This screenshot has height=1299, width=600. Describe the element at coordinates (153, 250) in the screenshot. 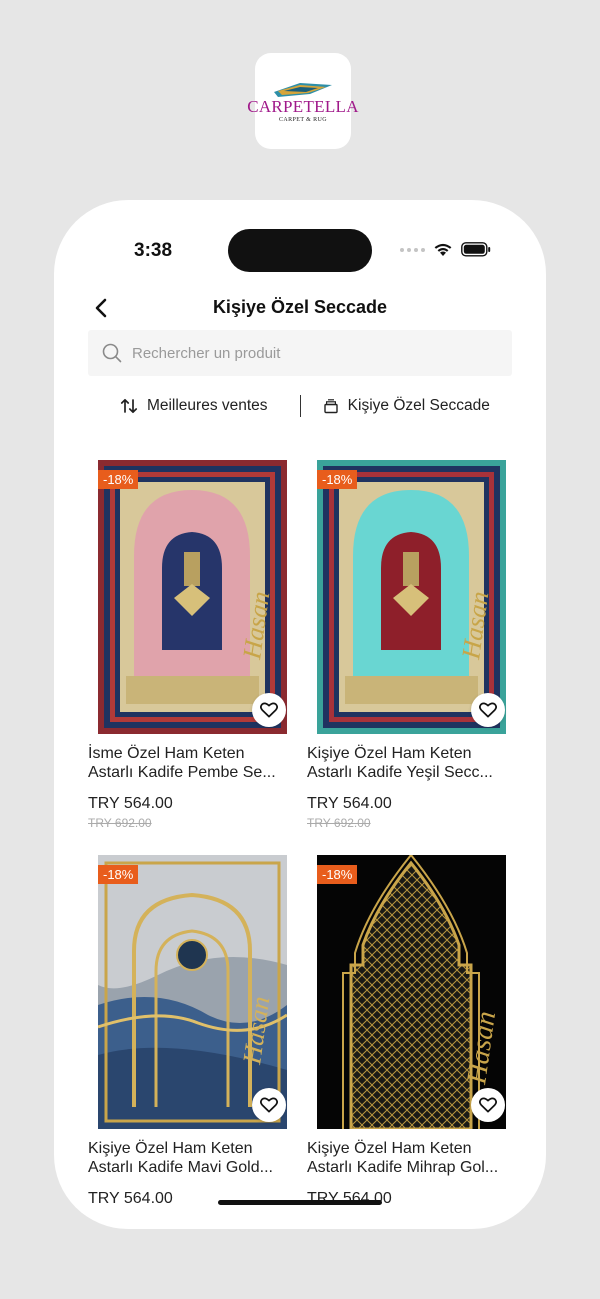

I see `status-time: 3:38` at that location.